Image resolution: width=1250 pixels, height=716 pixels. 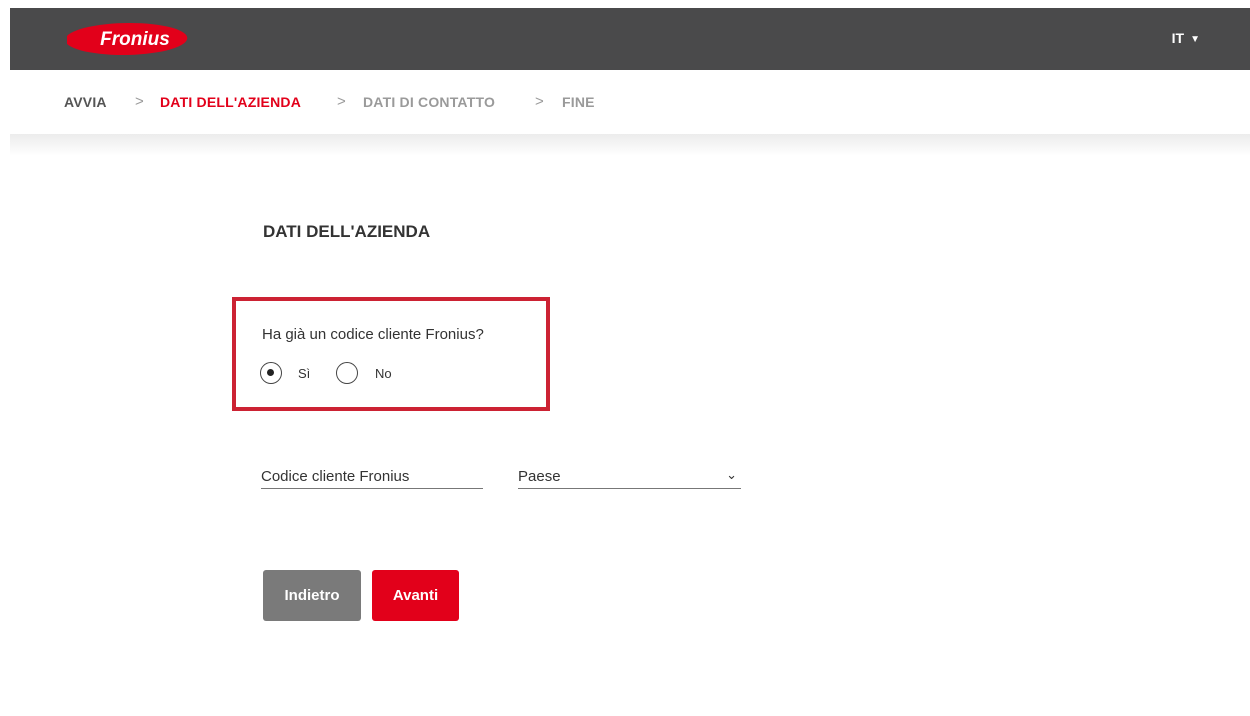 I want to click on radio-selected-dot, so click(x=270, y=372).